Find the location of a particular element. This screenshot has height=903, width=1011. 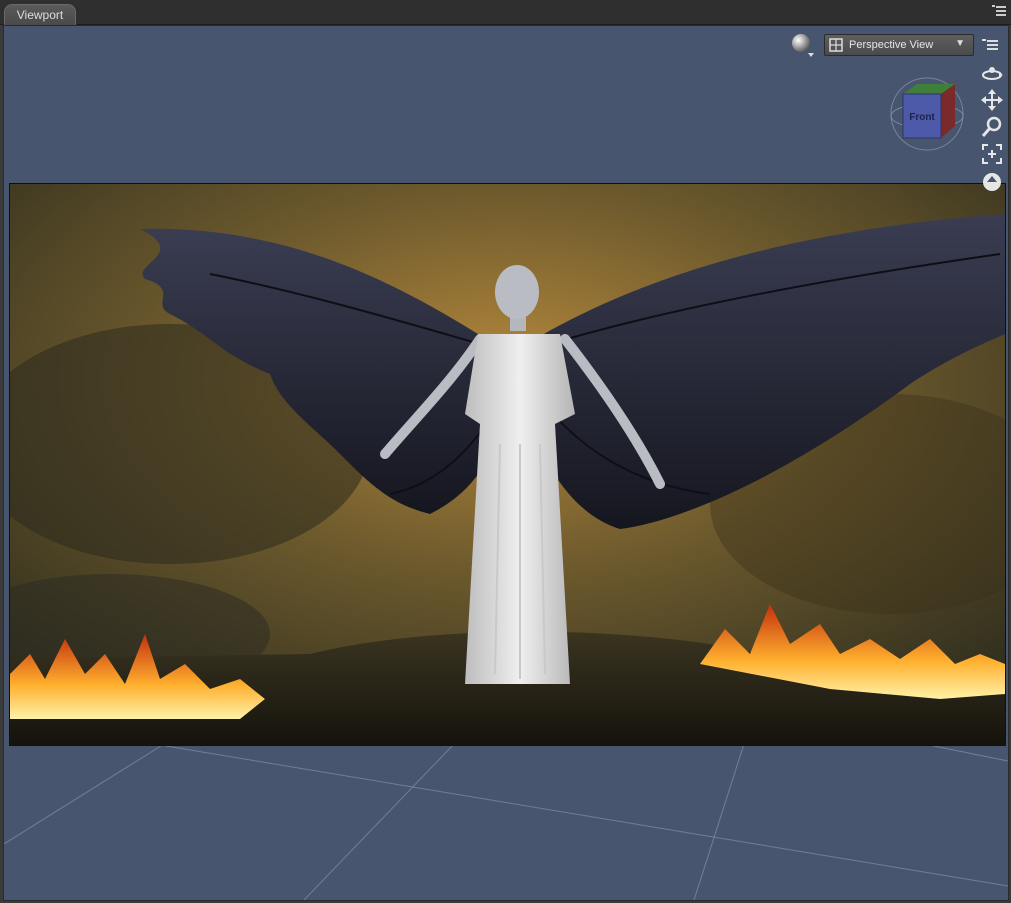

view-label: Perspective View is located at coordinates (891, 45).